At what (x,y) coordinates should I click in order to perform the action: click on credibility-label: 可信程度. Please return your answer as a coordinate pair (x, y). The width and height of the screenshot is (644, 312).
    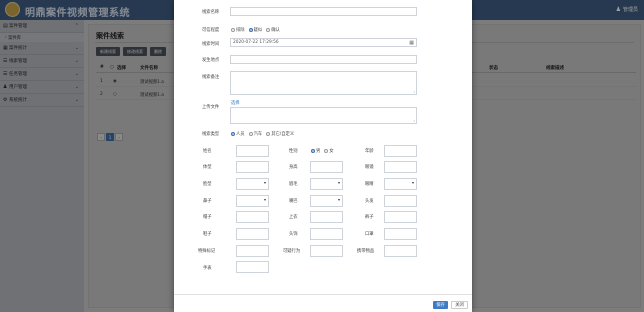
    Looking at the image, I should click on (211, 30).